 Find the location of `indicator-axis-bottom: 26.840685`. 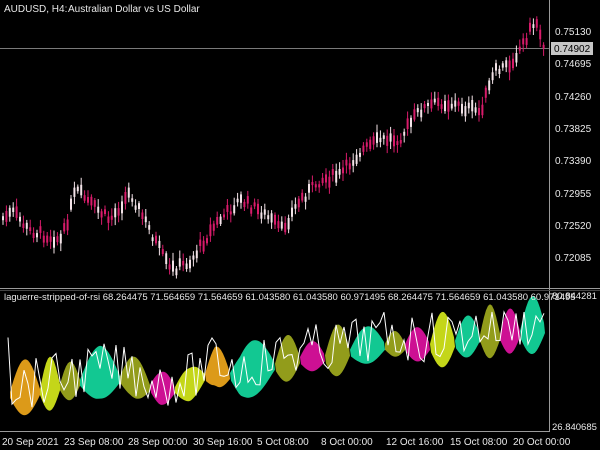

indicator-axis-bottom: 26.840685 is located at coordinates (574, 427).